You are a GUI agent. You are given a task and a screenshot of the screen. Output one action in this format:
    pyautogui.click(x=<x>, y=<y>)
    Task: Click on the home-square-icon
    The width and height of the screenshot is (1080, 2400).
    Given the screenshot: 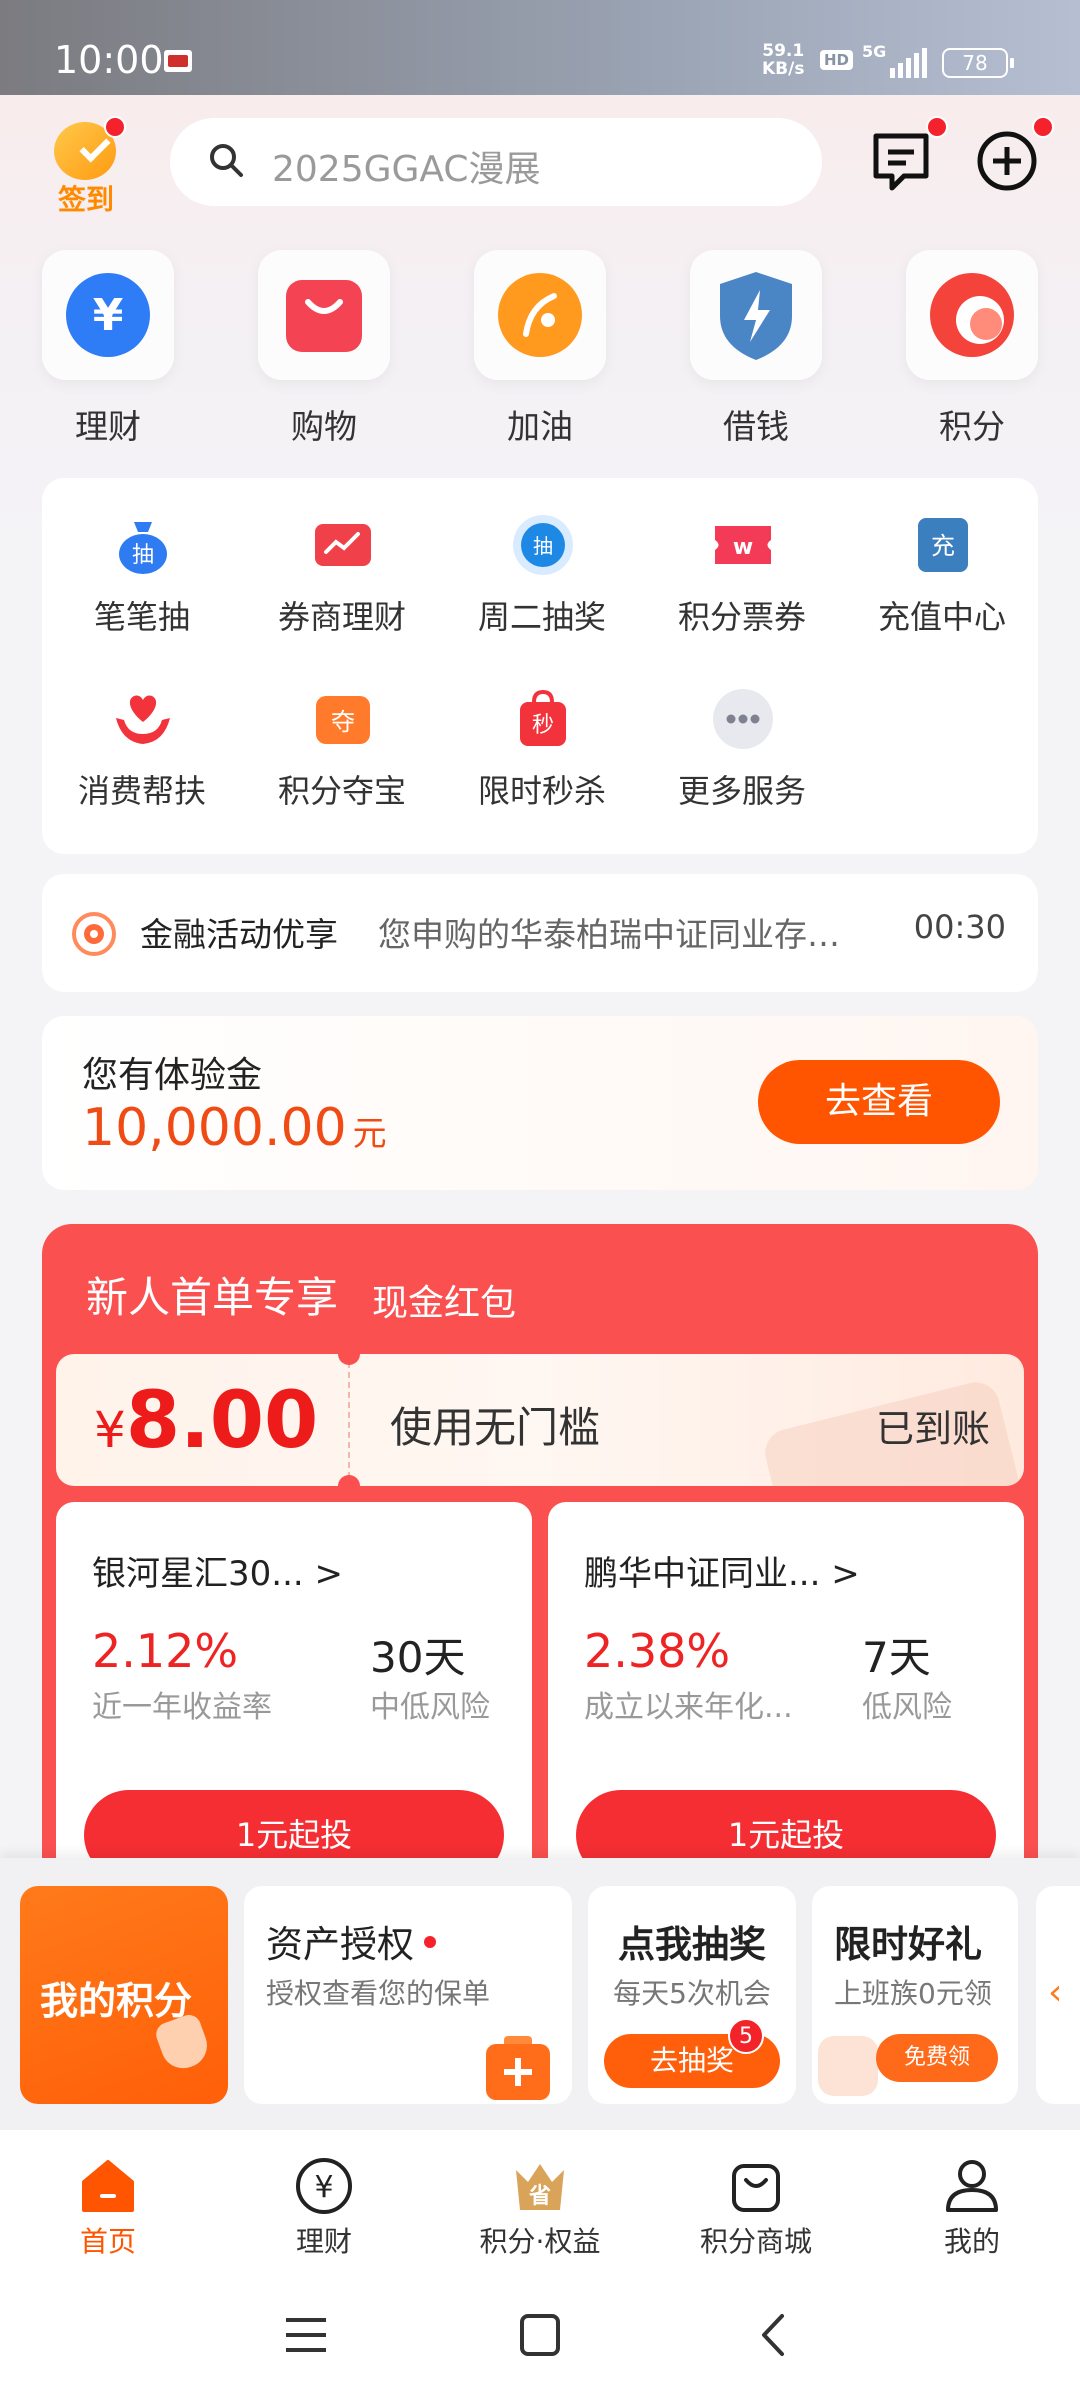 What is the action you would take?
    pyautogui.click(x=540, y=2335)
    